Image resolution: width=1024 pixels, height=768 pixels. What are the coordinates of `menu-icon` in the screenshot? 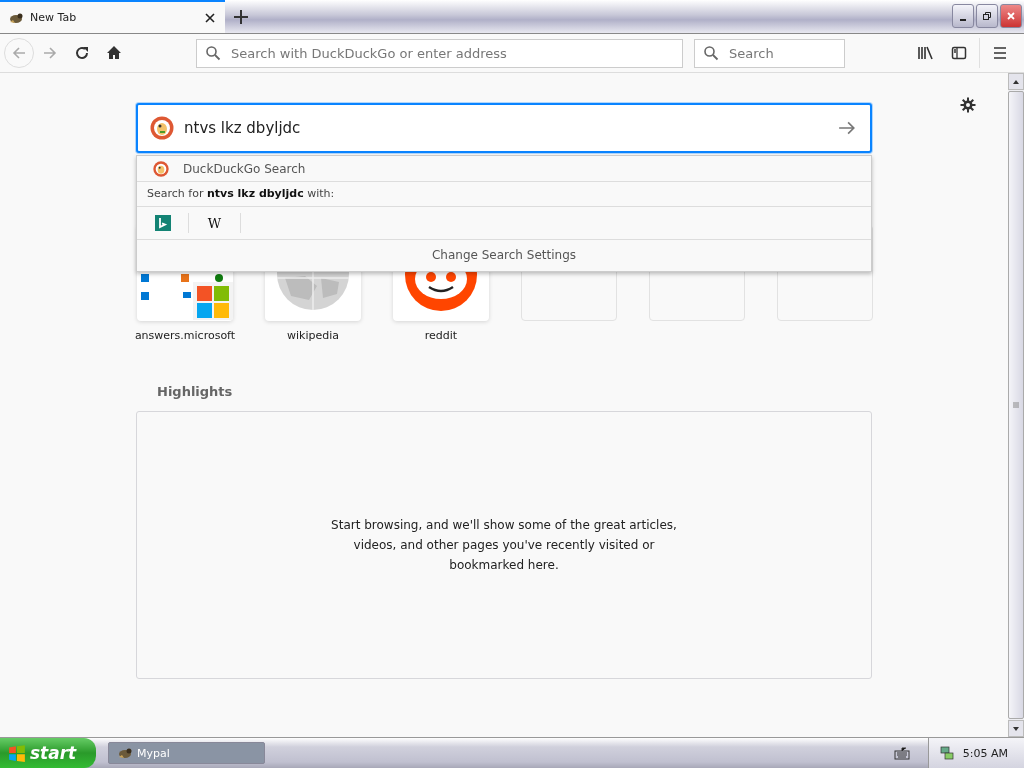 It's located at (1000, 53).